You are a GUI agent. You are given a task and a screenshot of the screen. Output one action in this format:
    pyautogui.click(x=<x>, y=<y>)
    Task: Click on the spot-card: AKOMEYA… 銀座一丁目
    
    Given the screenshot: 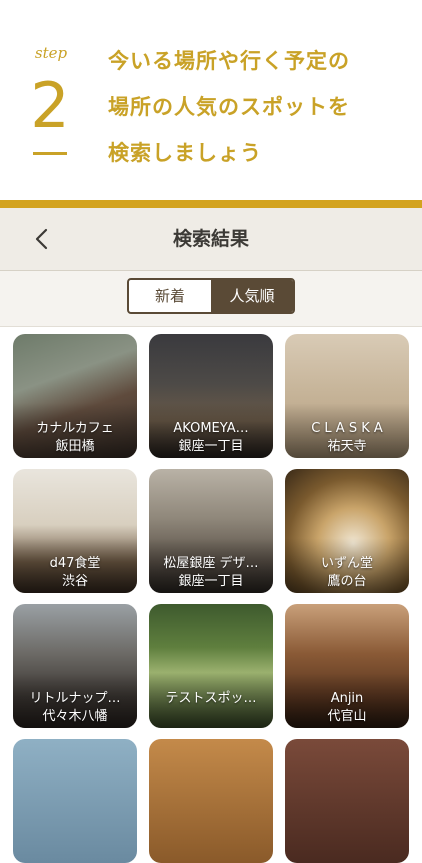 What is the action you would take?
    pyautogui.click(x=211, y=396)
    